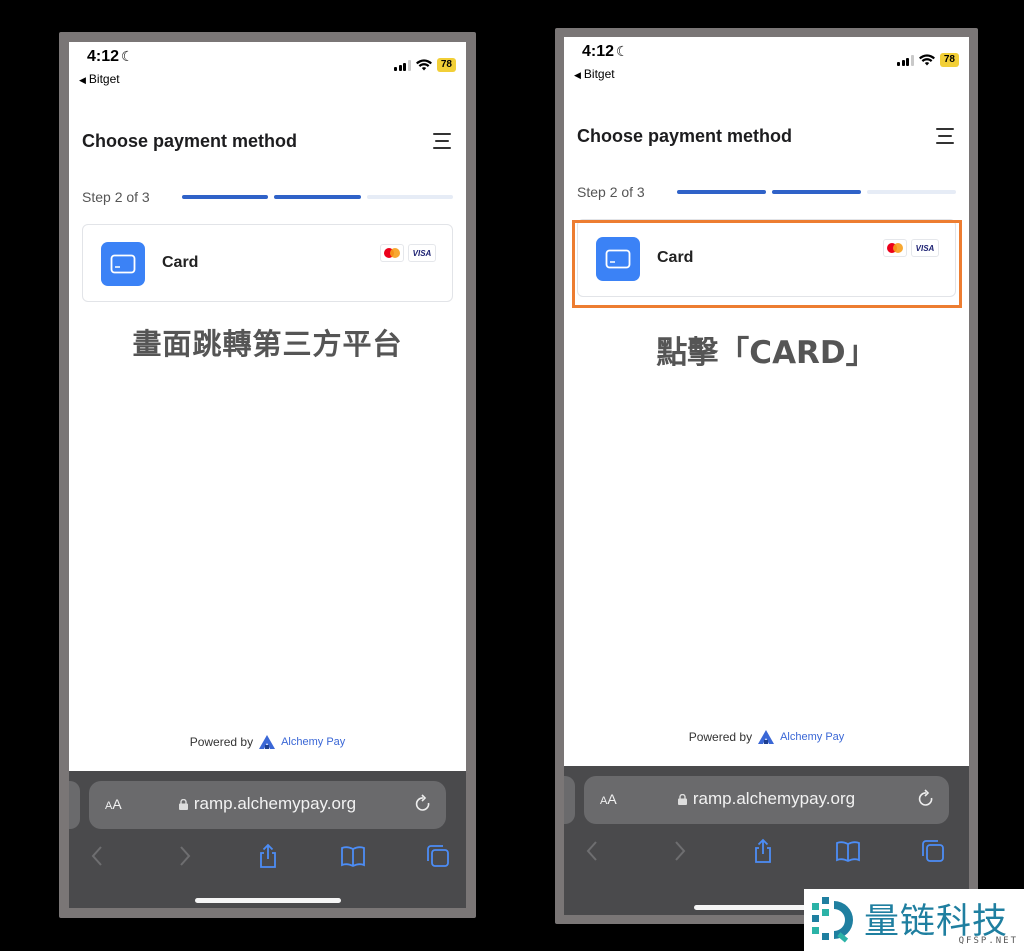 Image resolution: width=1024 pixels, height=951 pixels. What do you see at coordinates (832, 920) in the screenshot?
I see `watermark-logo-icon` at bounding box center [832, 920].